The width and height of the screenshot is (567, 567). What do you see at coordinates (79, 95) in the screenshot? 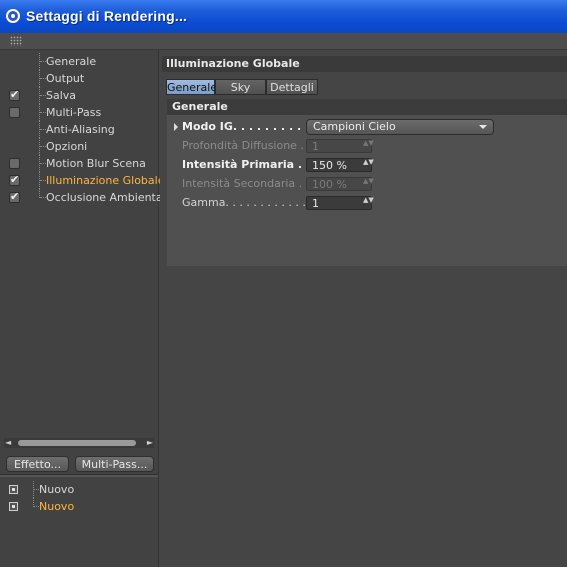
I see `sidebar-item-salva: ✔ Salva` at bounding box center [79, 95].